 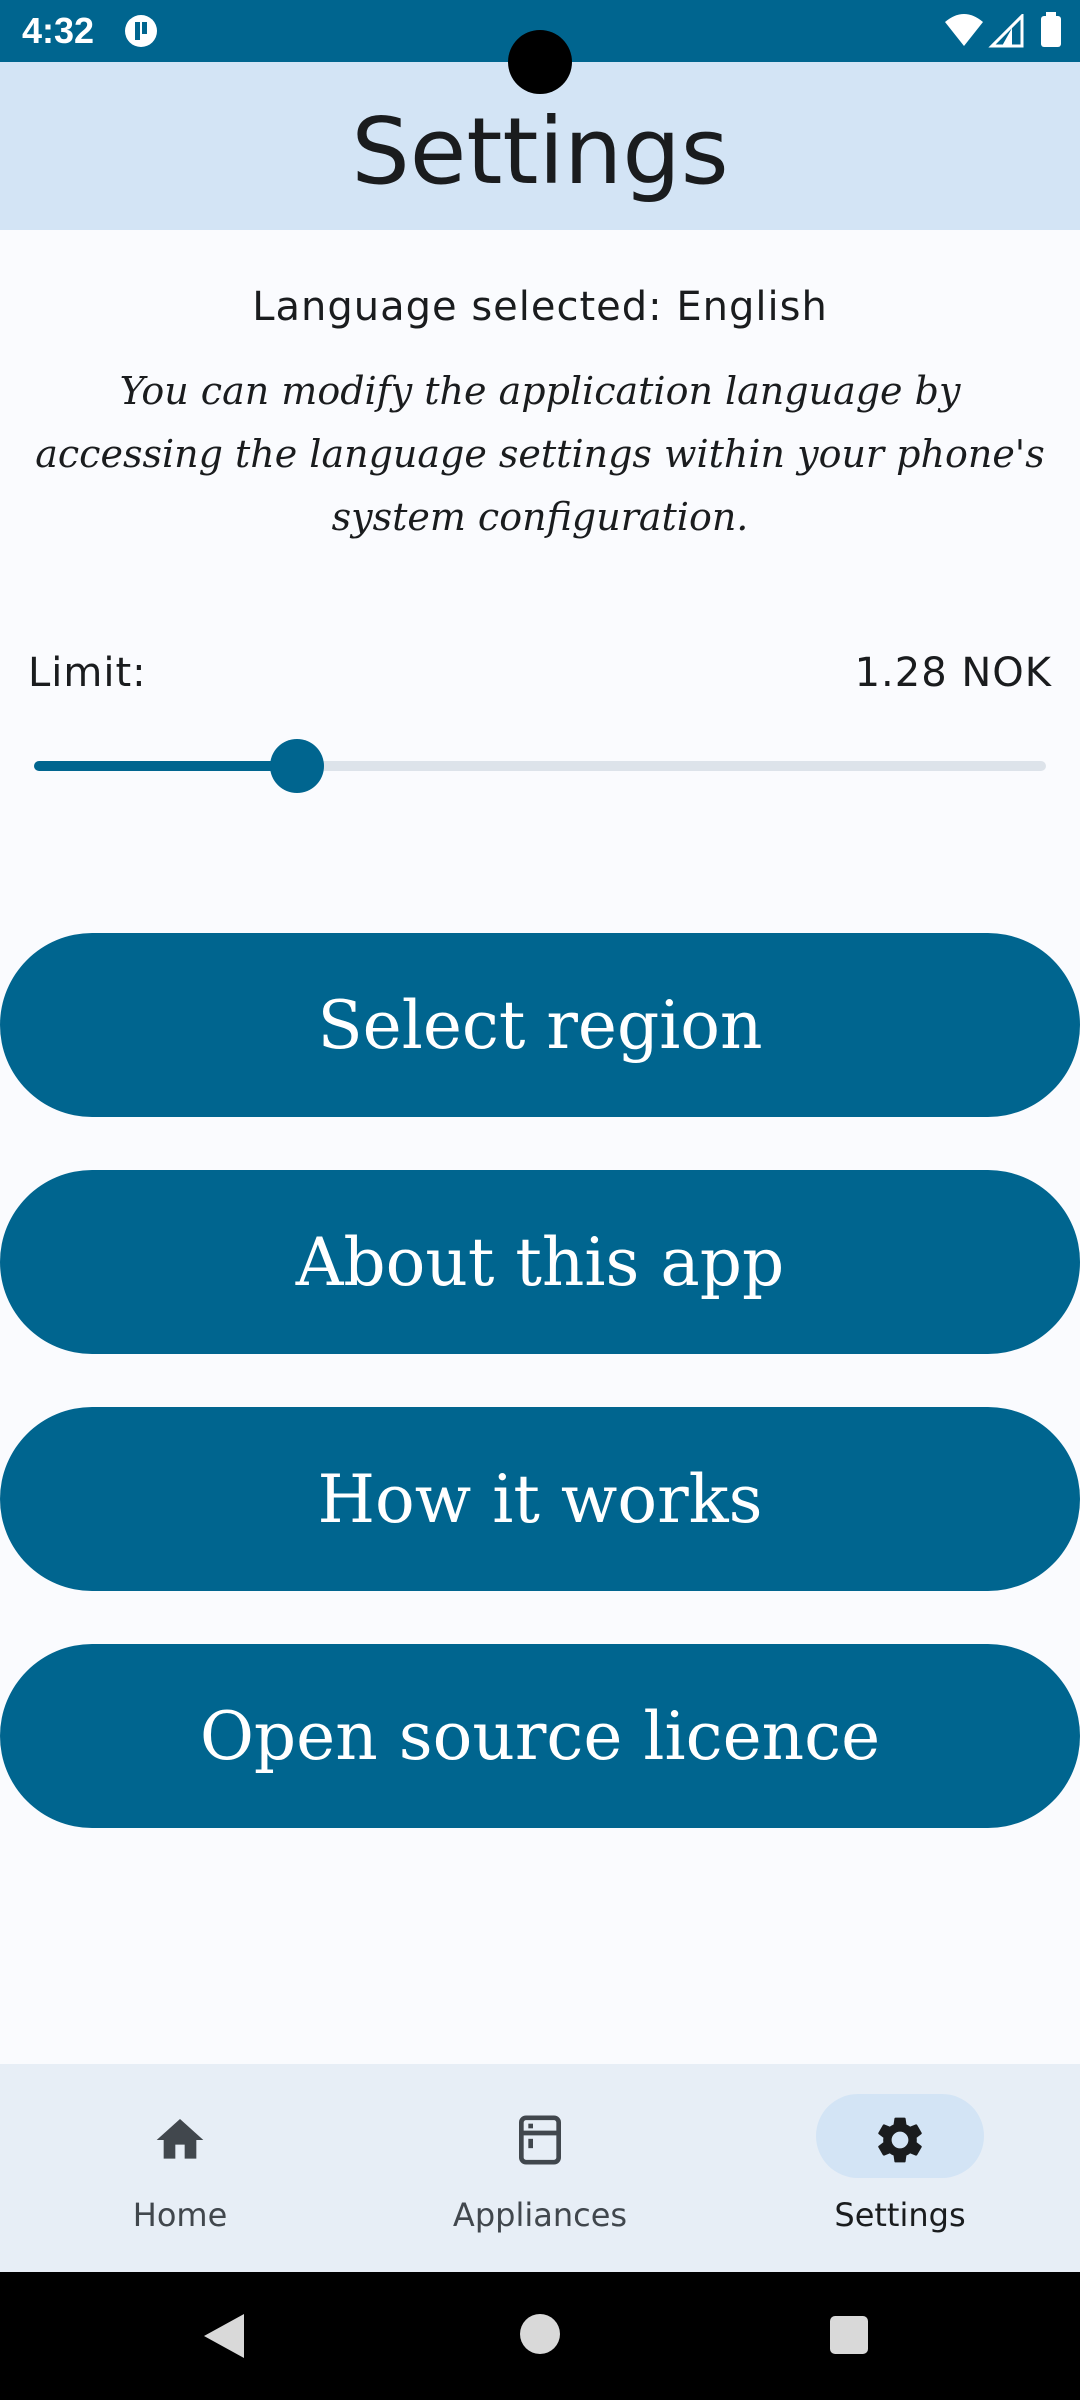 I want to click on recents-icon, so click(x=849, y=2335).